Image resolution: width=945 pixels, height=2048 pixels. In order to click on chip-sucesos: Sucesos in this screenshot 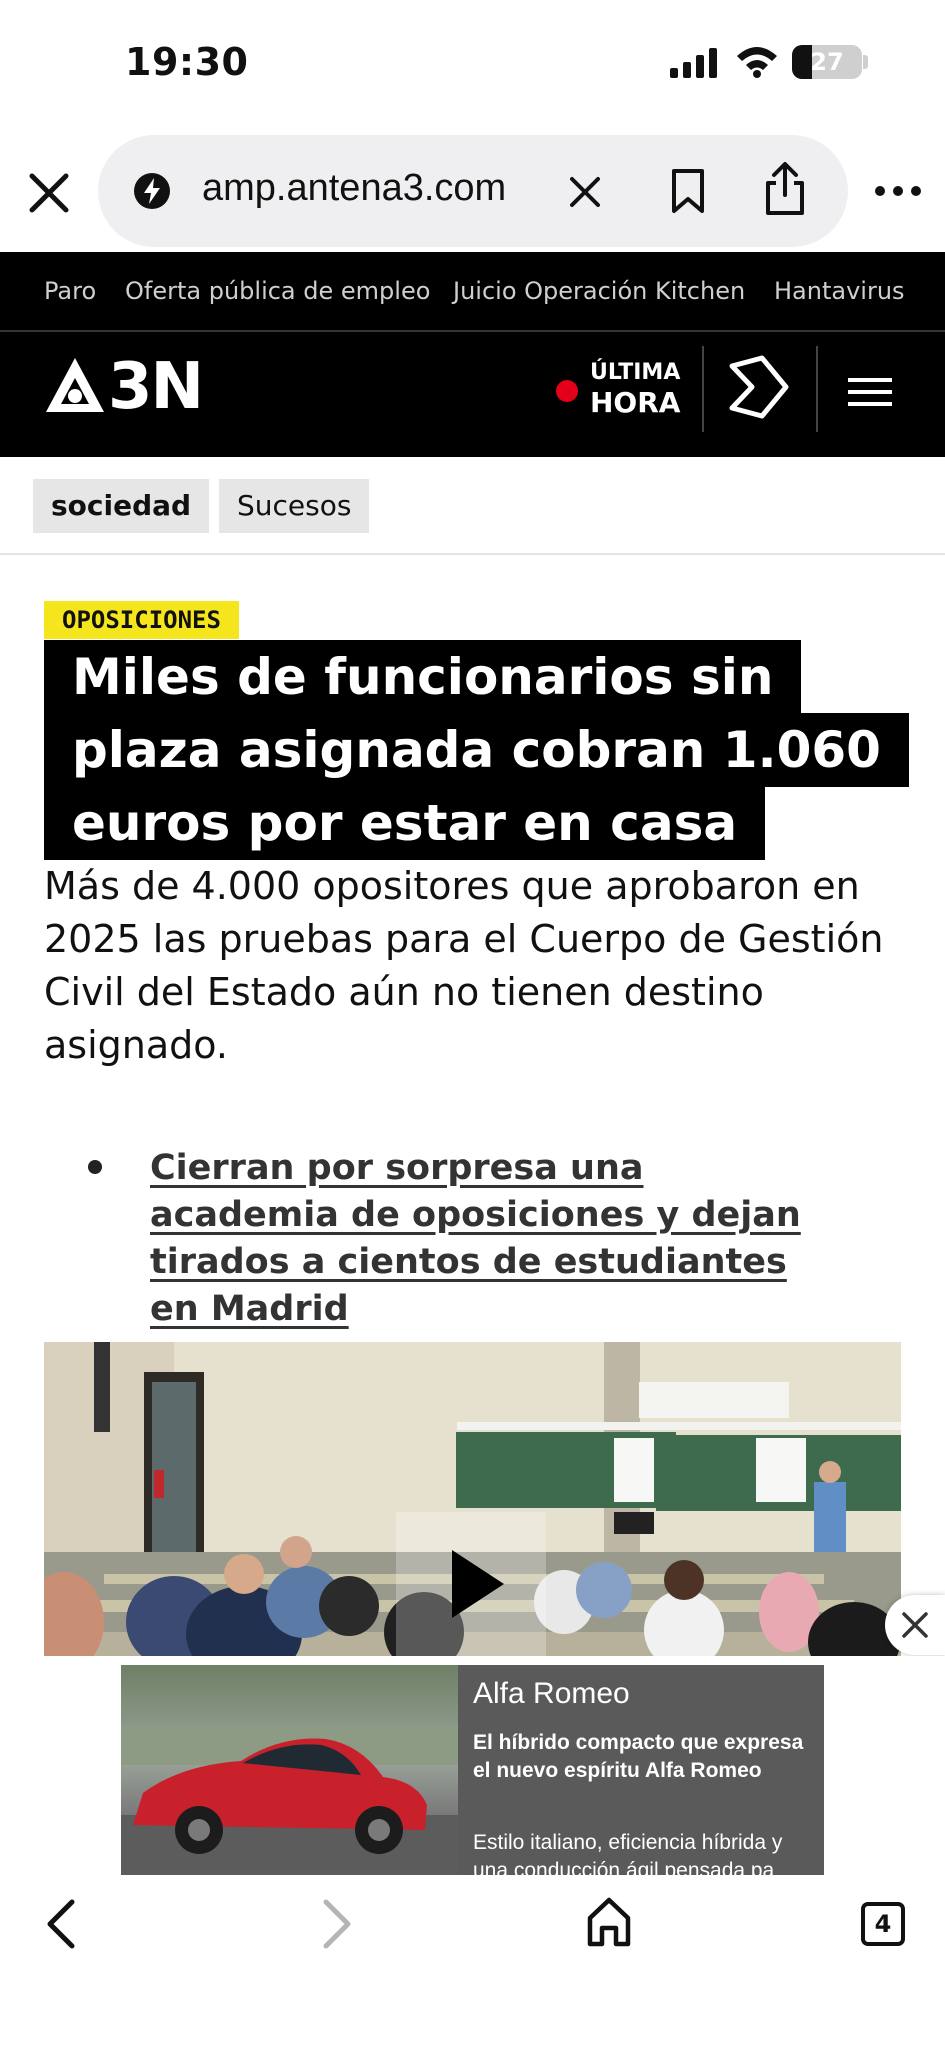, I will do `click(294, 506)`.